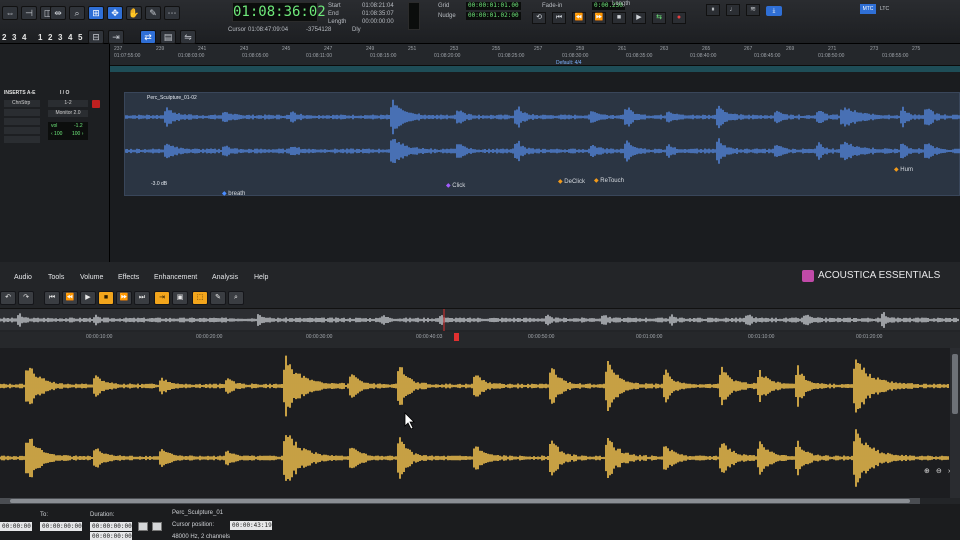 The image size is (960, 540). I want to click on main-counter: 01:08:36:02, so click(279, 12).